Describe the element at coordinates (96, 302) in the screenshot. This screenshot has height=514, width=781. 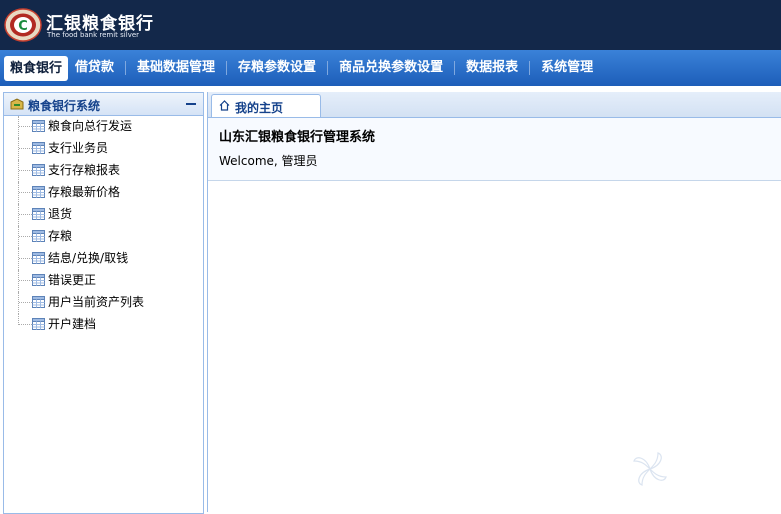
I see `tree-item-label: 用户当前资产列表` at that location.